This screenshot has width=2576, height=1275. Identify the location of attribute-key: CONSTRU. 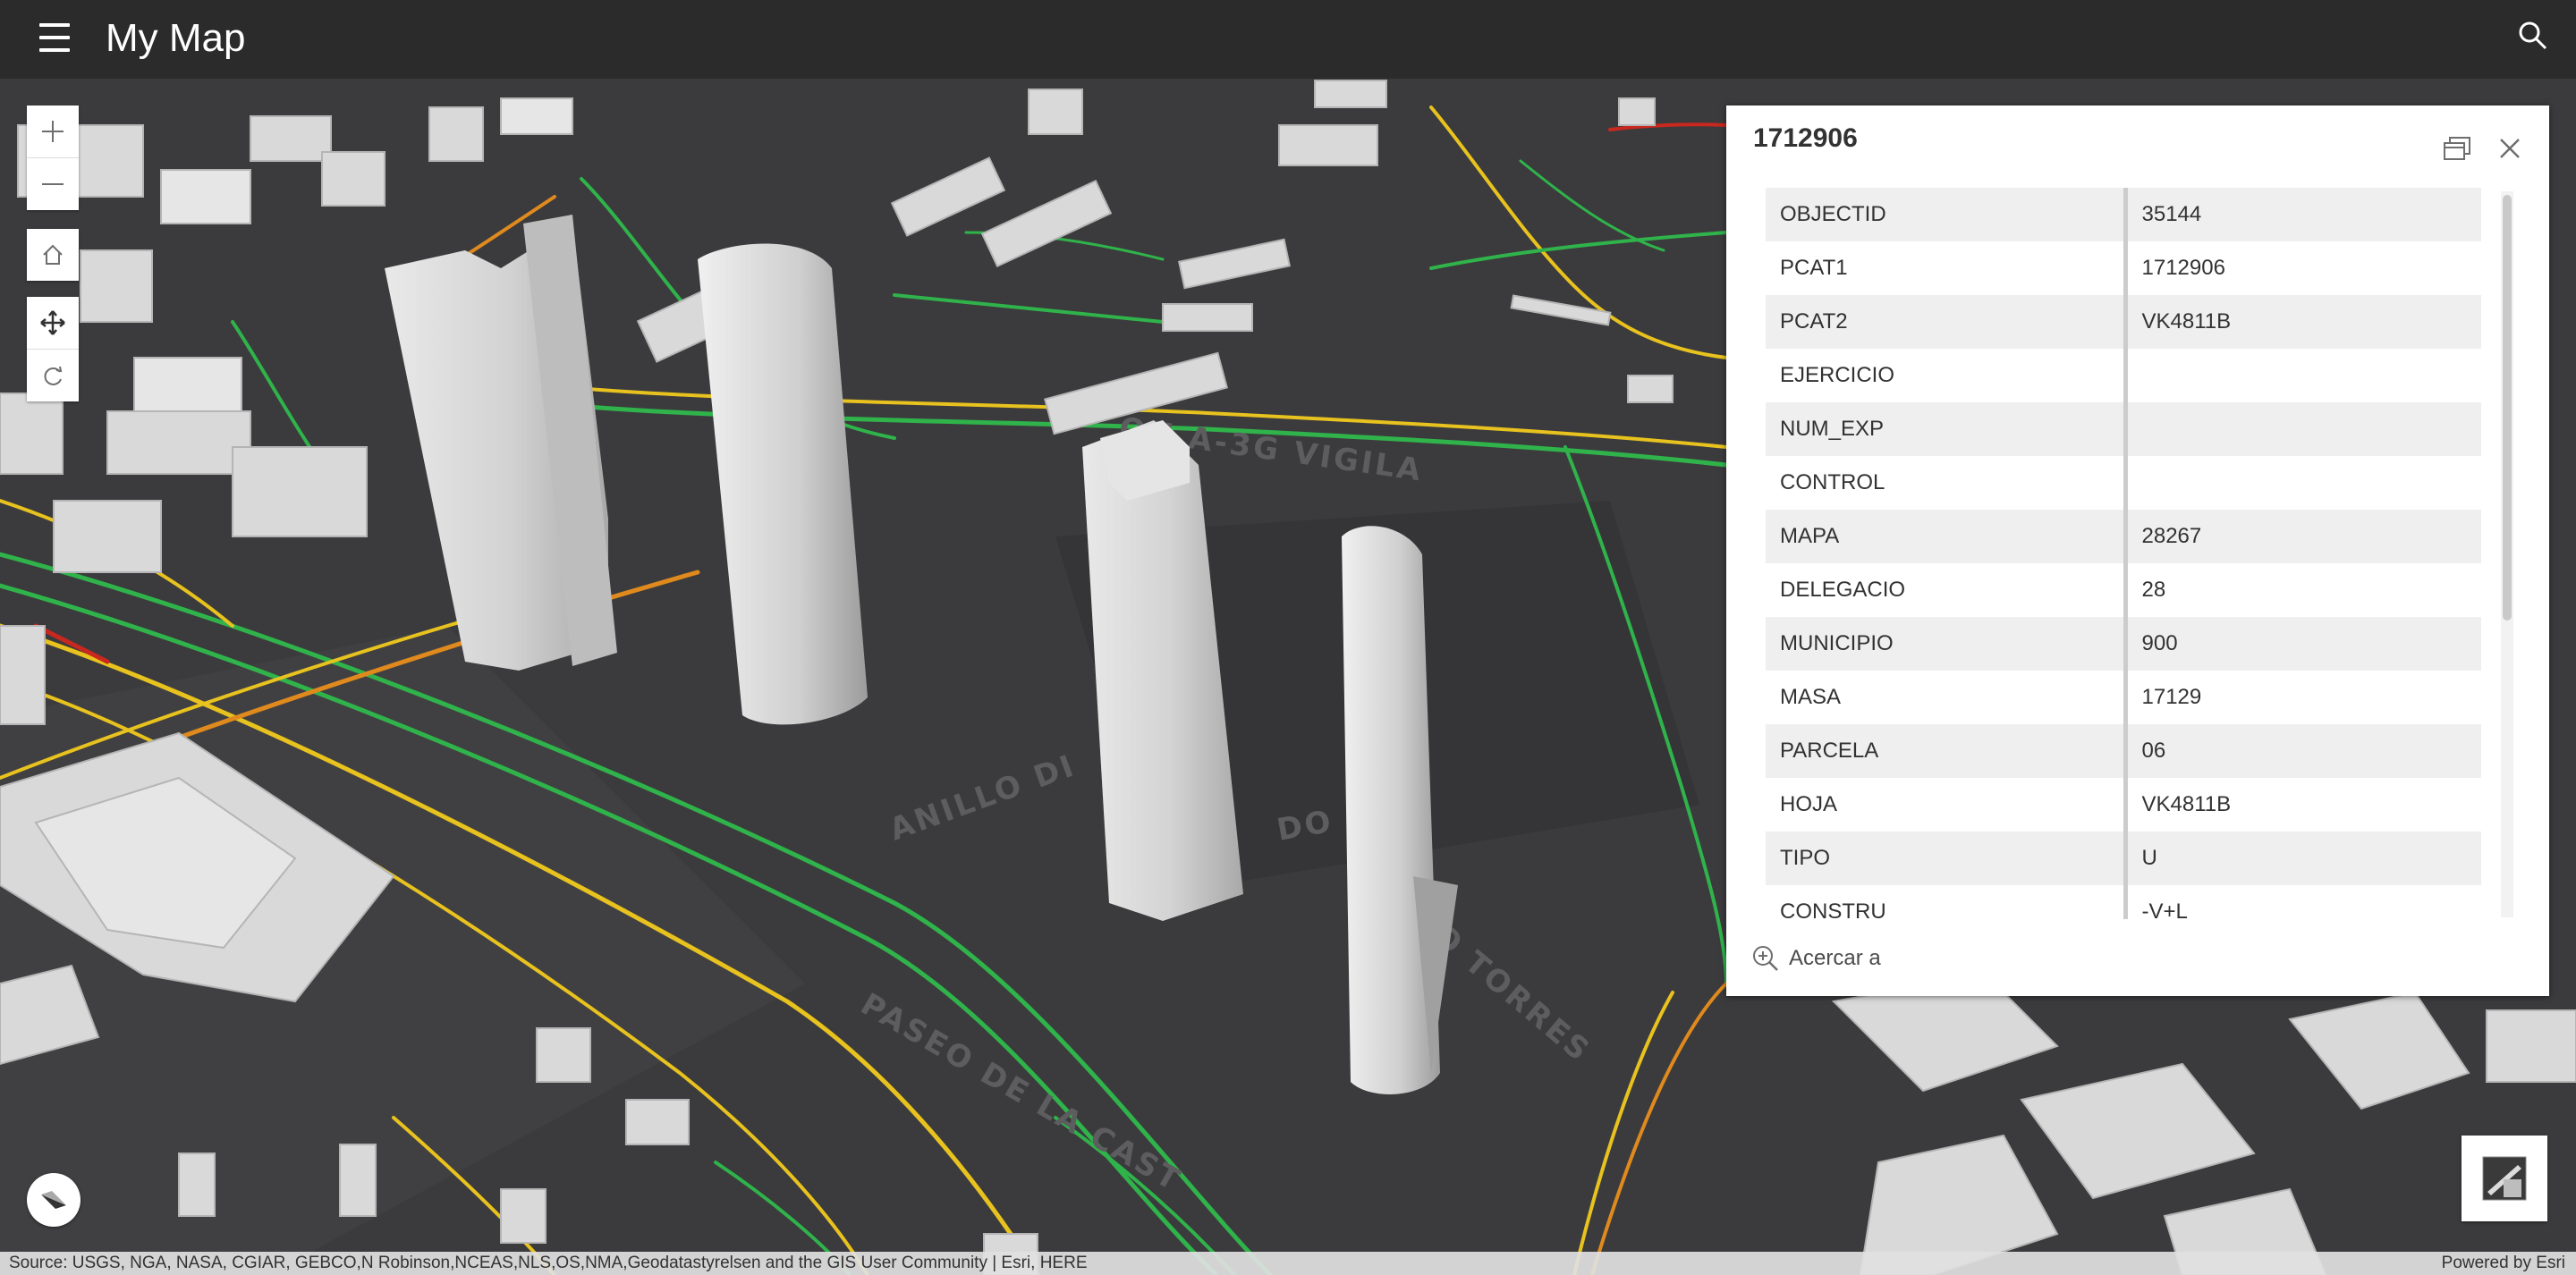
(1947, 902).